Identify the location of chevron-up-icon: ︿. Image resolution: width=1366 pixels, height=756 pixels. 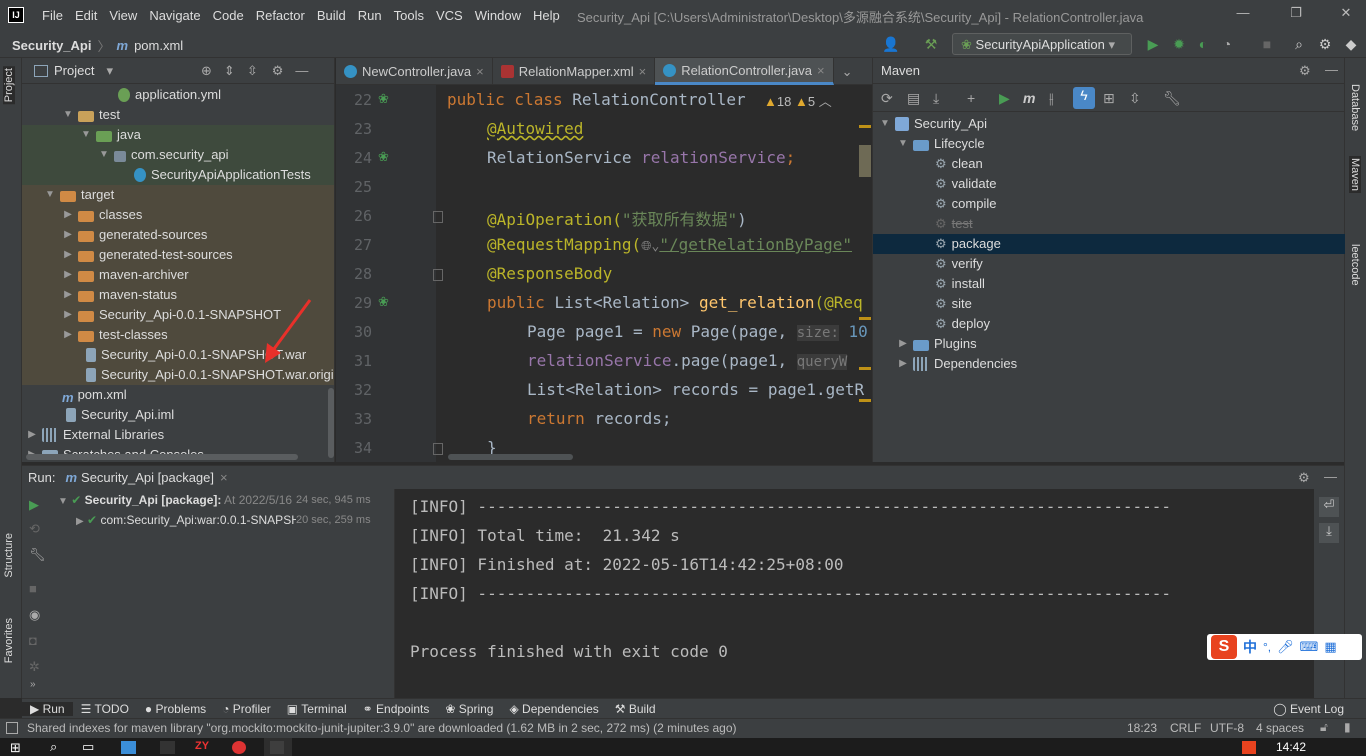
(825, 101).